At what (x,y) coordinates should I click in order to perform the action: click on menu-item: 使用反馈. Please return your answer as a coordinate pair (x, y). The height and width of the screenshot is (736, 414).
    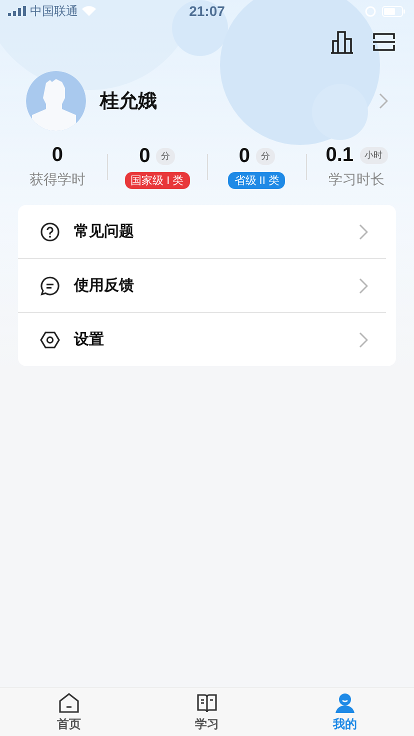
    Looking at the image, I should click on (202, 286).